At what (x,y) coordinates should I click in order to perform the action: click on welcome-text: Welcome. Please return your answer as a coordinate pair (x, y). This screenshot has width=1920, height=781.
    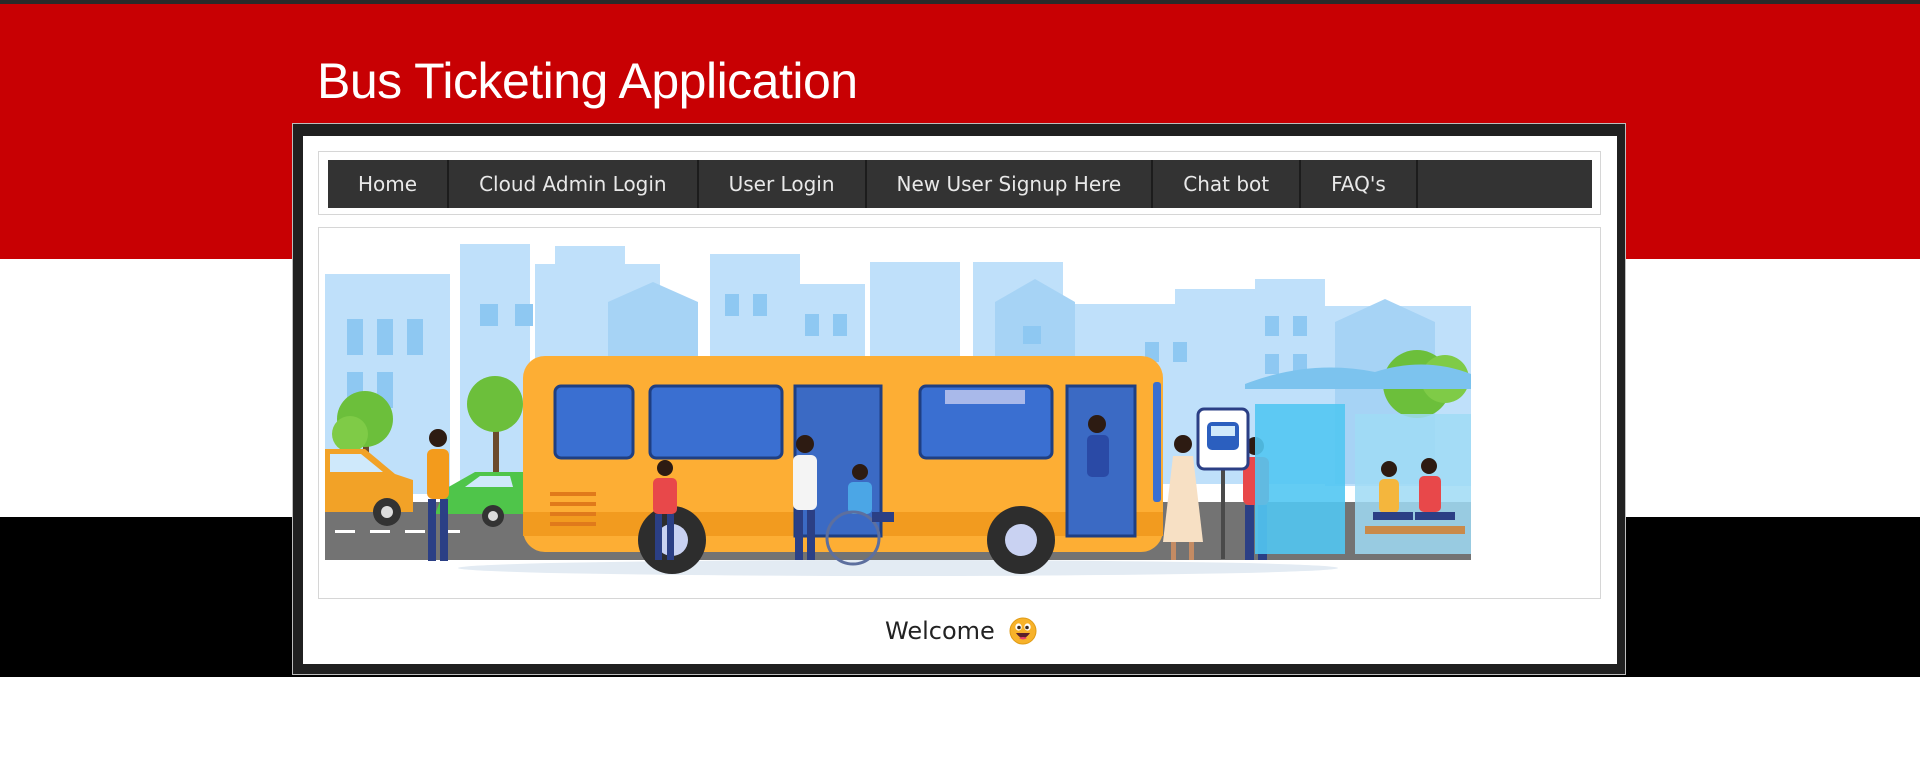
    Looking at the image, I should click on (940, 631).